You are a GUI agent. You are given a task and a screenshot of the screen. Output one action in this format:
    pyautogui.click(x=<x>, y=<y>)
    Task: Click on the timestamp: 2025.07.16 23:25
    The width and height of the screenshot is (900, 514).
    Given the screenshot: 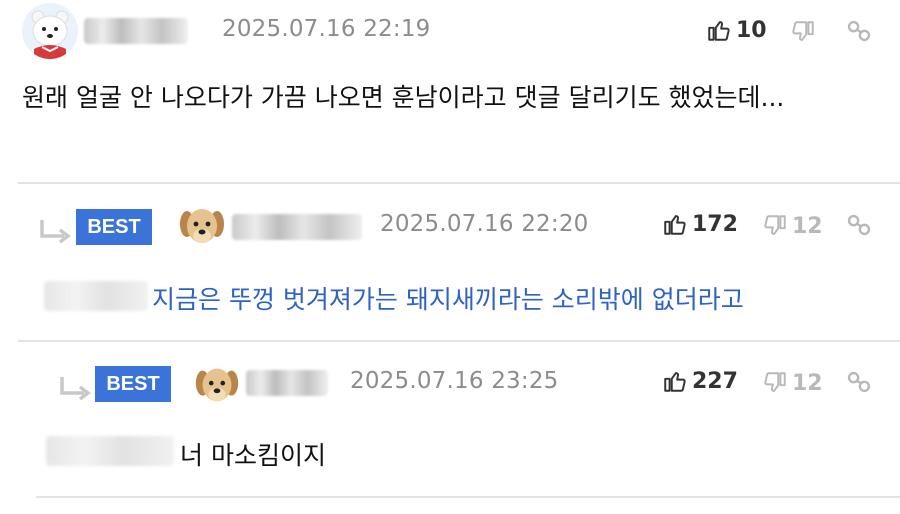 What is the action you would take?
    pyautogui.click(x=454, y=381)
    